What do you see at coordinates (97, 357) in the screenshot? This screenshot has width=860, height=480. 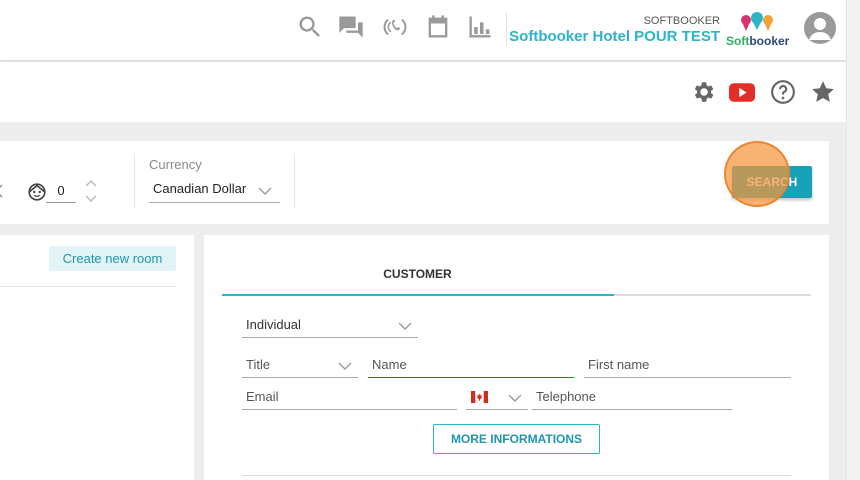 I see `rooms-panel: Create new room` at bounding box center [97, 357].